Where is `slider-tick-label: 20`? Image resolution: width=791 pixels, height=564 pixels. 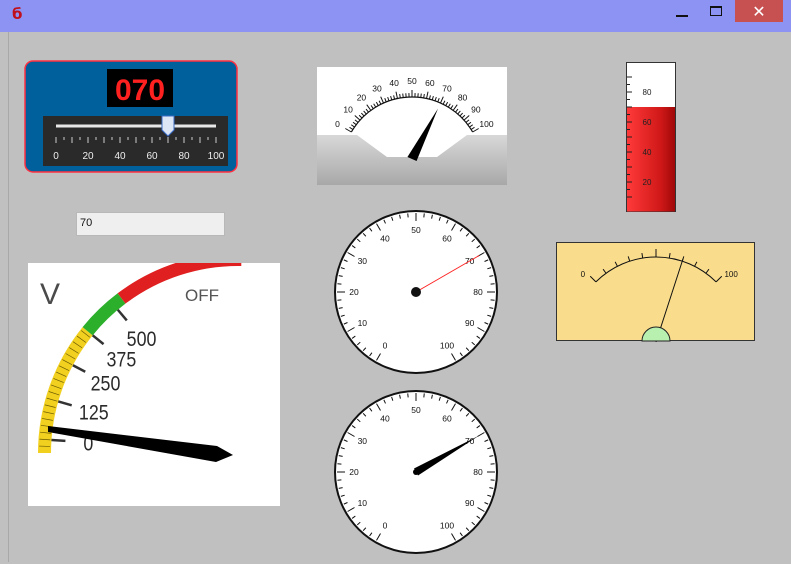
slider-tick-label: 20 is located at coordinates (88, 156).